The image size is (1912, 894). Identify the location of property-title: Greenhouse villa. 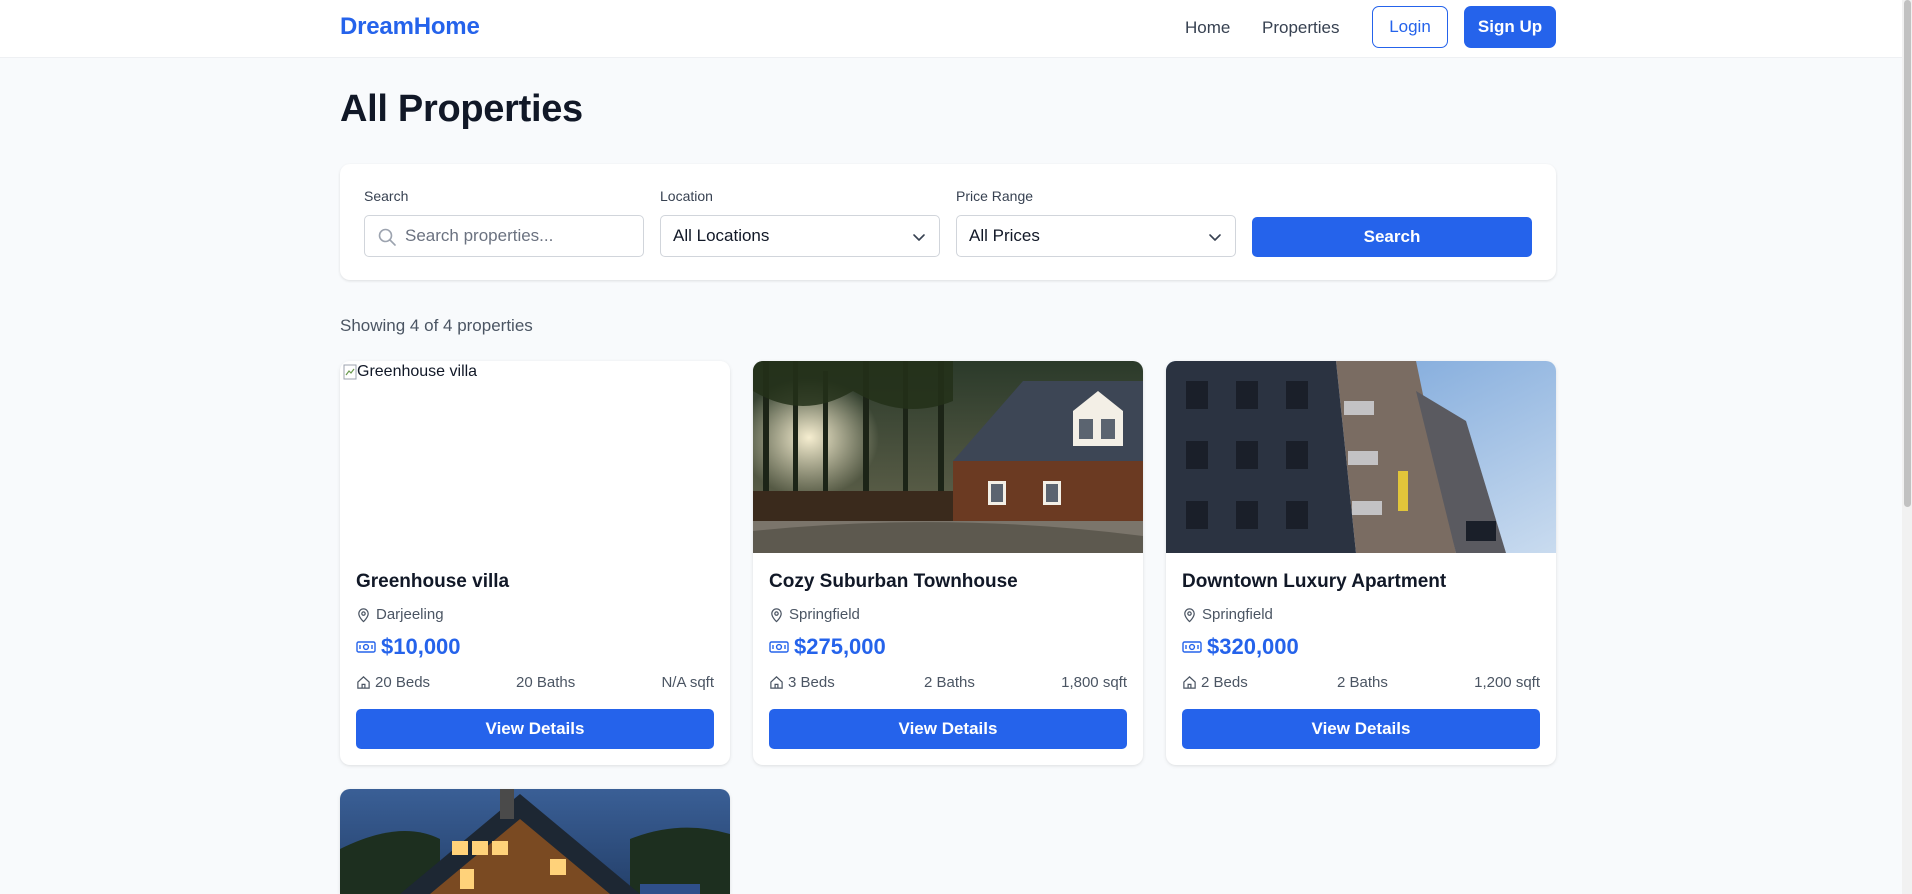
(432, 582).